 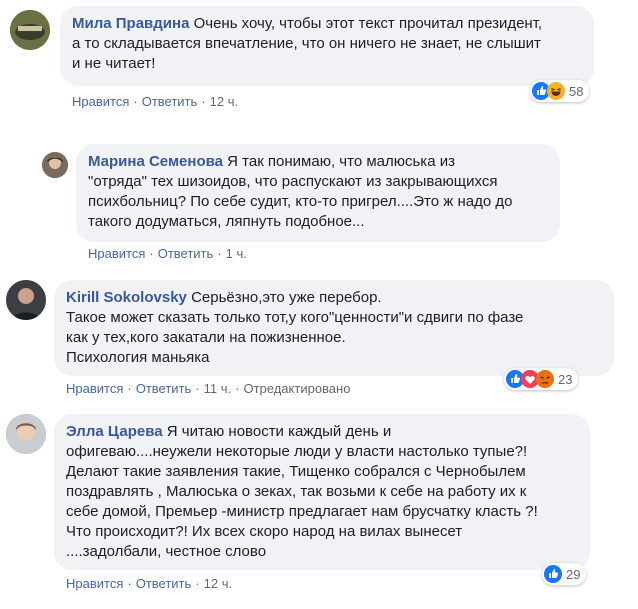 What do you see at coordinates (218, 388) in the screenshot?
I see `comment-time: 11 ч.` at bounding box center [218, 388].